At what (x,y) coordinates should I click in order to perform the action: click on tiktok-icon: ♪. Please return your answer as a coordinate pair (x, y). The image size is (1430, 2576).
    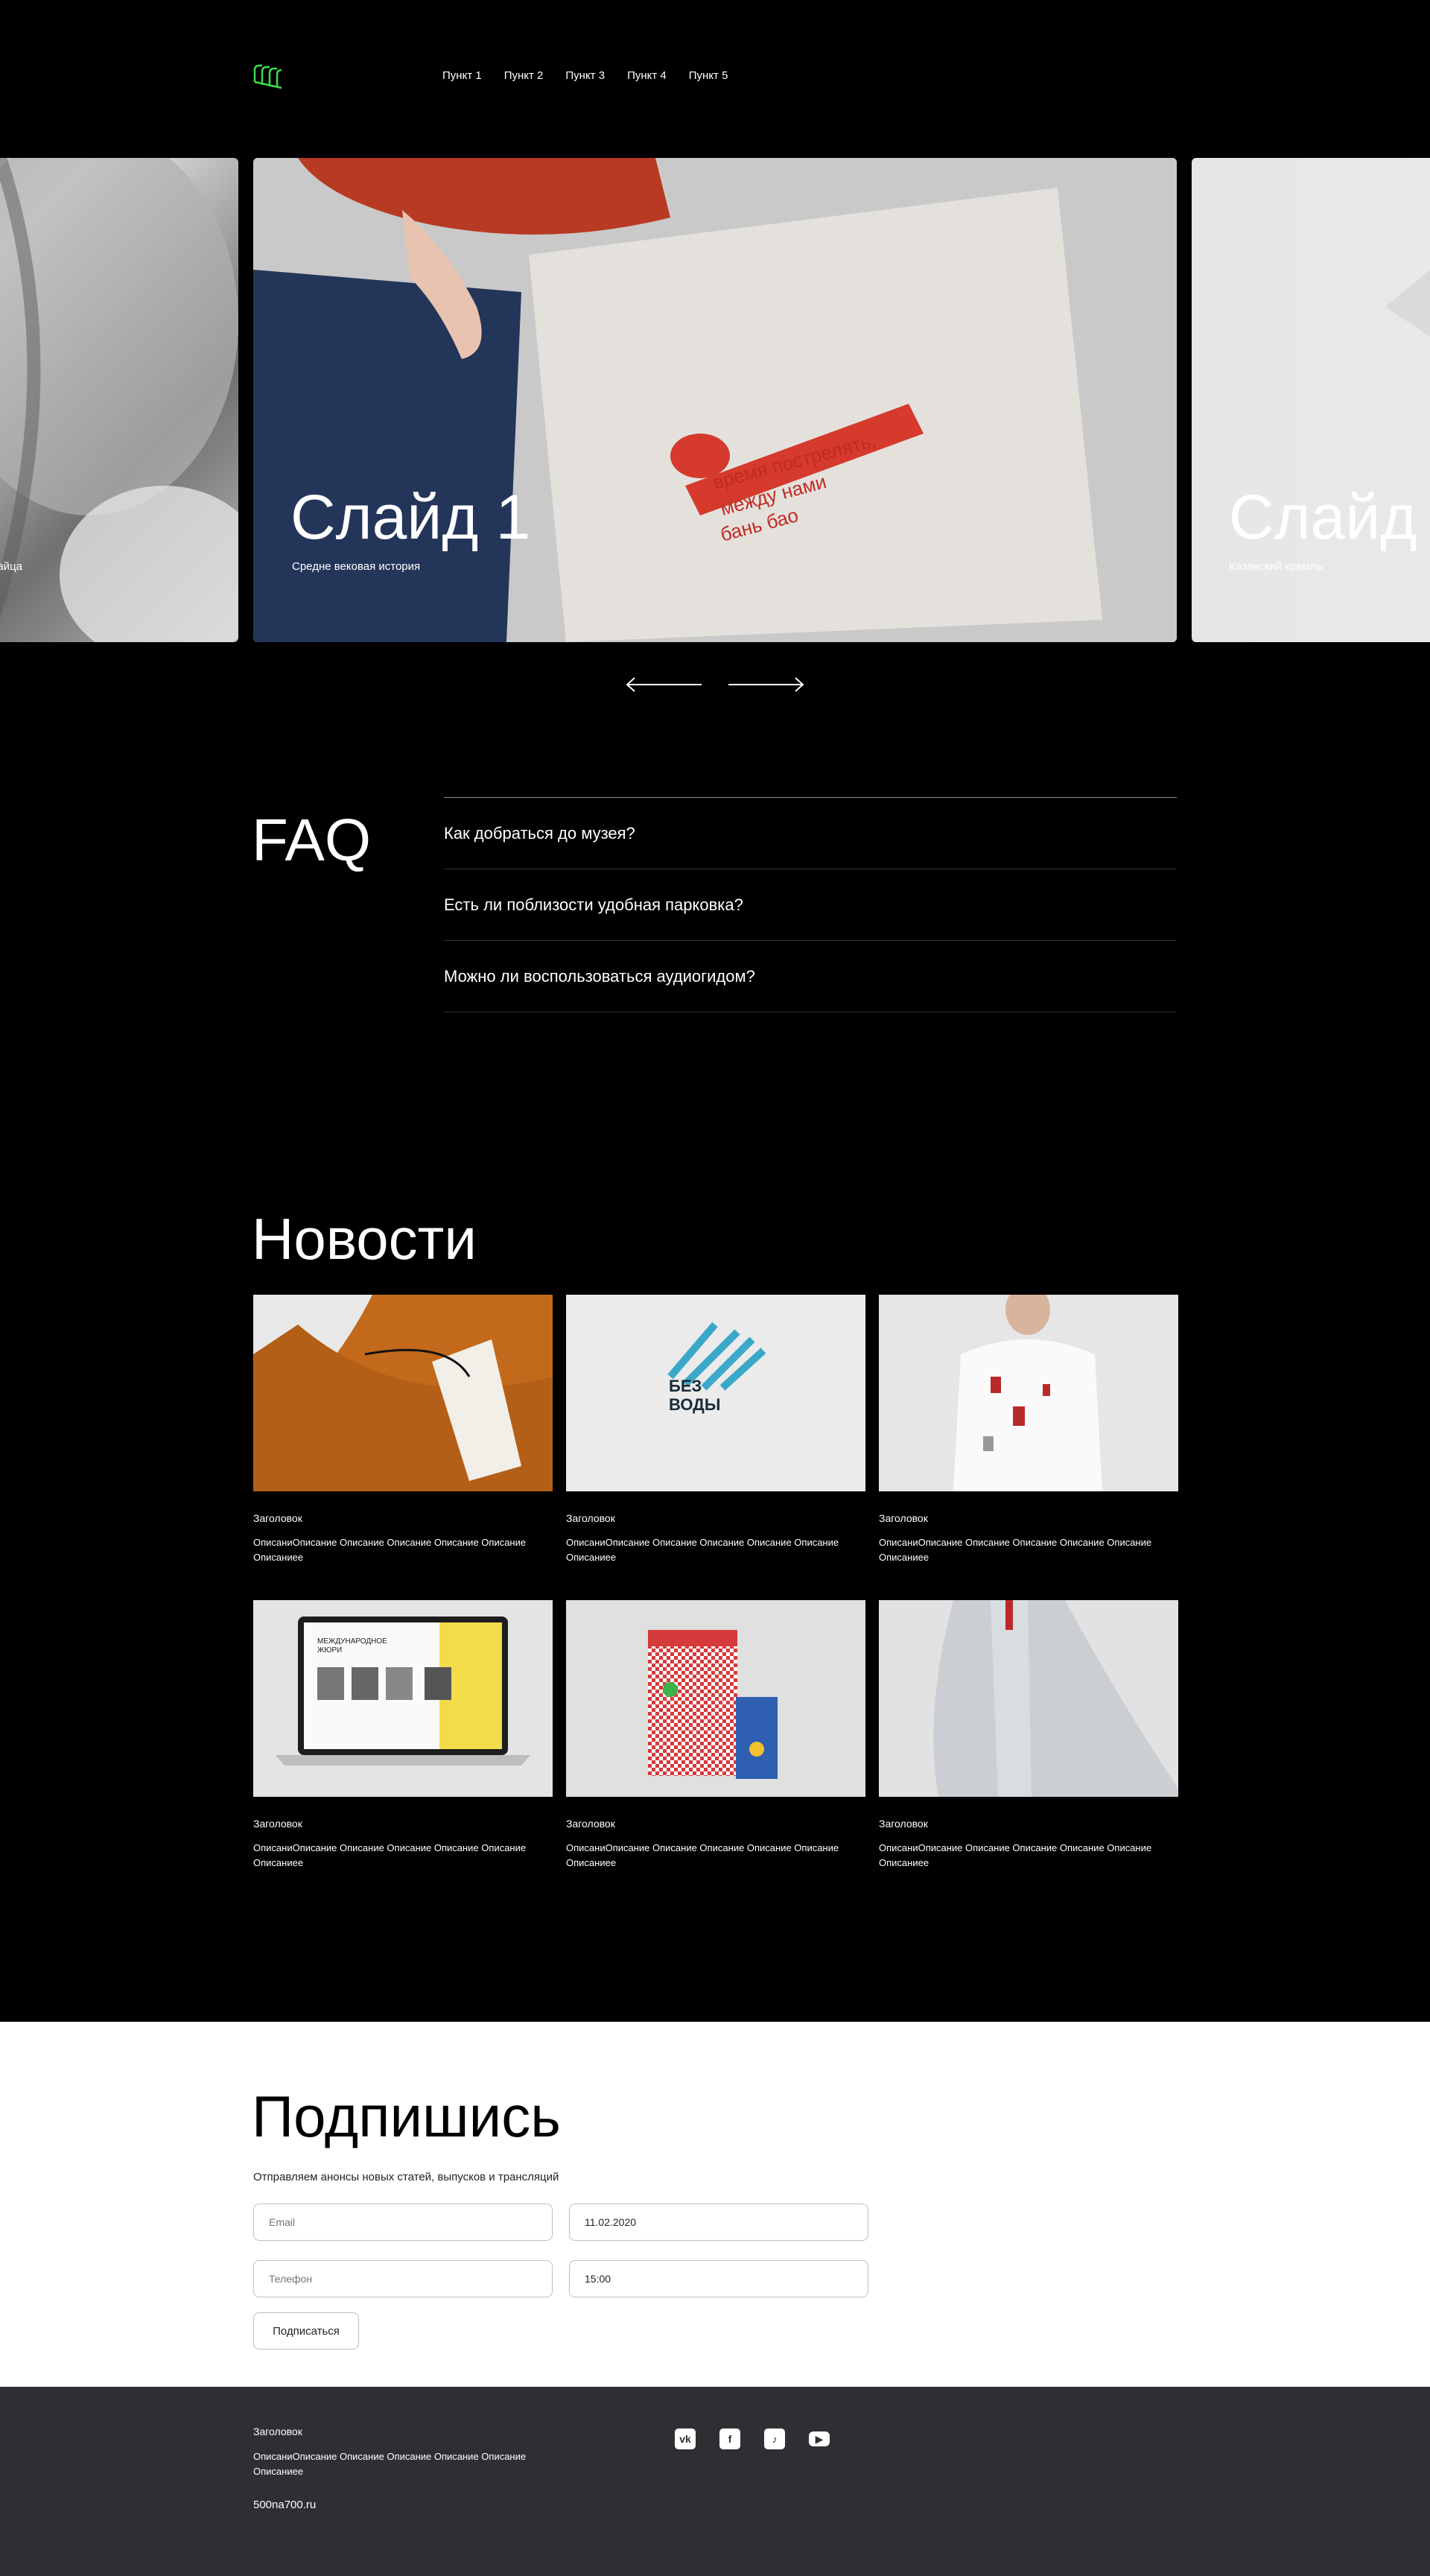
    Looking at the image, I should click on (774, 2439).